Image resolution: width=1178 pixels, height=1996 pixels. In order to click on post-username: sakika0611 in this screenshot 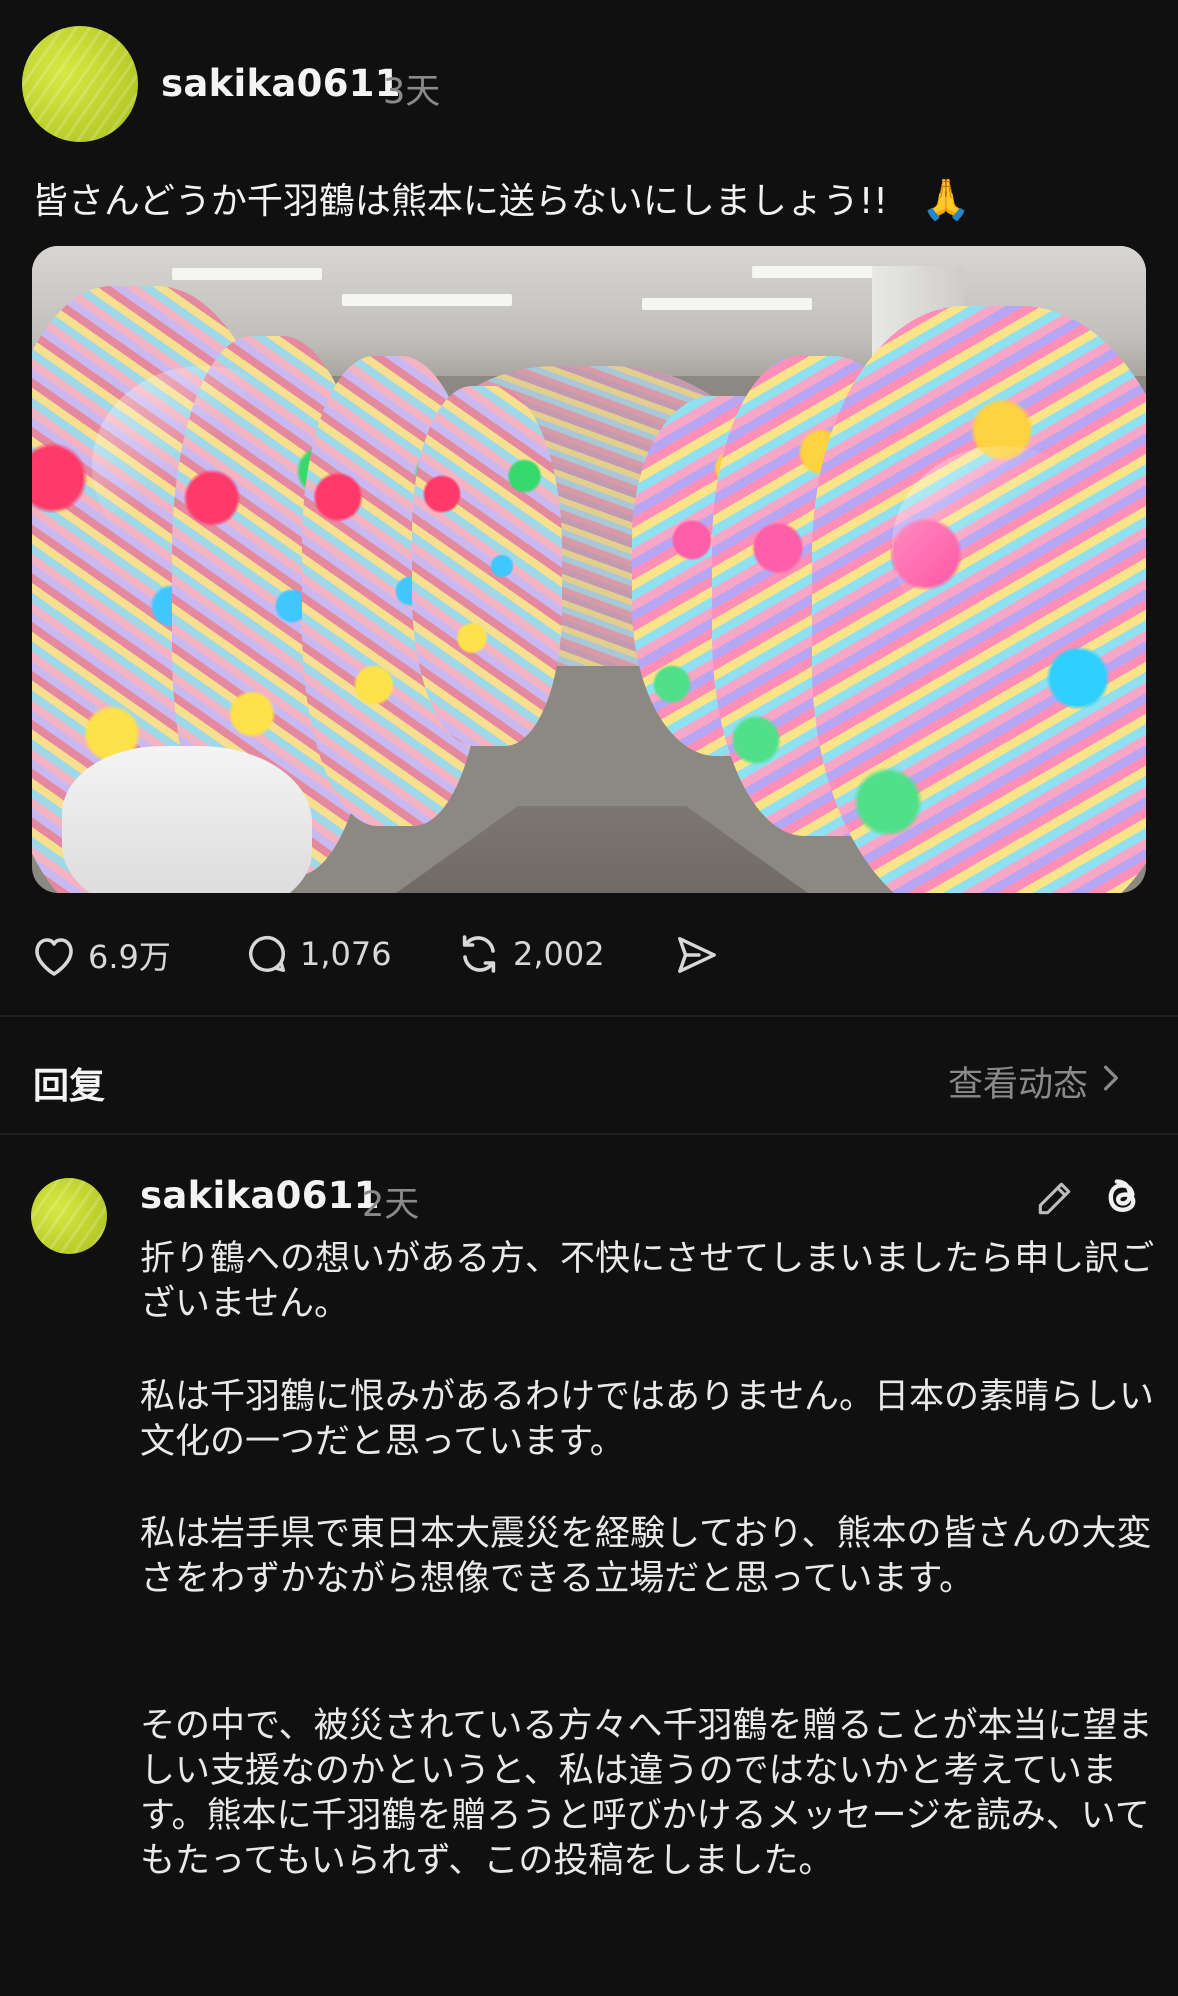, I will do `click(281, 83)`.